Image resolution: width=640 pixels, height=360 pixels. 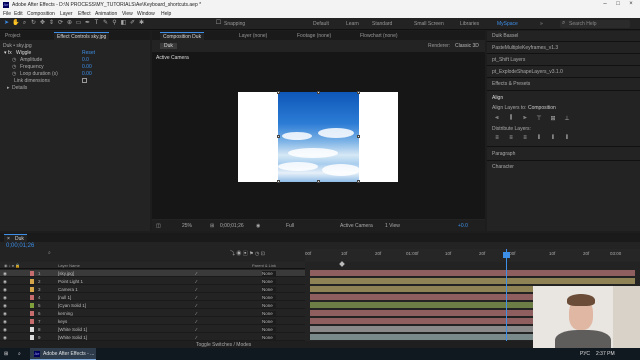 I want to click on details-expand-icon: ▸, so click(x=8, y=88).